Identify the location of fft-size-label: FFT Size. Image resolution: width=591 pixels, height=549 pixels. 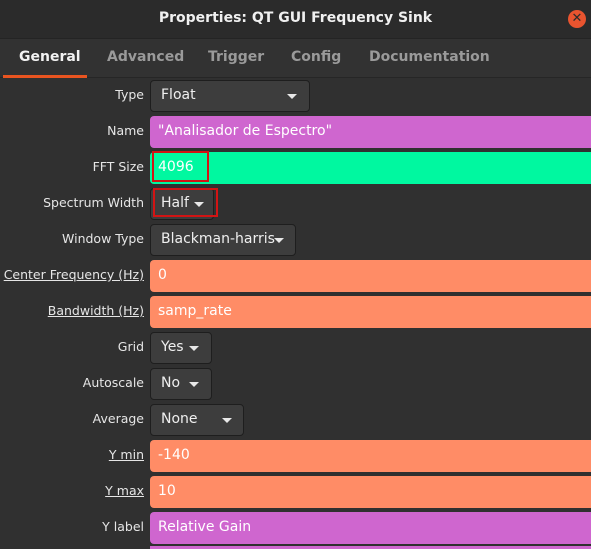
(118, 166).